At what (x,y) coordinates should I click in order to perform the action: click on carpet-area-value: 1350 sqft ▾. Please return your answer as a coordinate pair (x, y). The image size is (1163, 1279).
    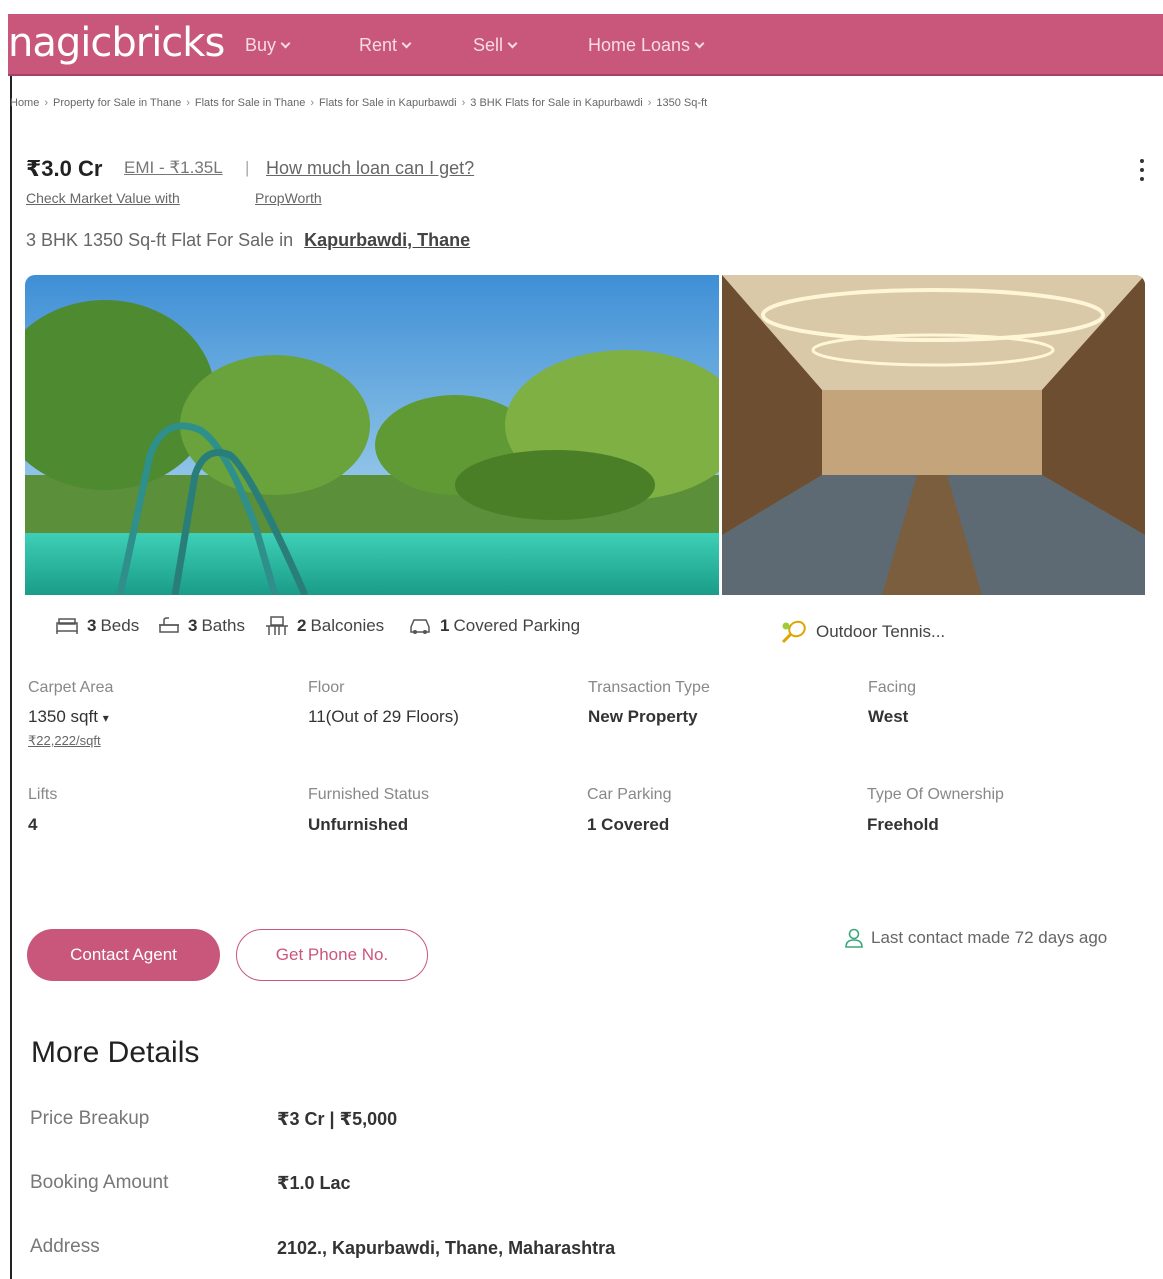
    Looking at the image, I should click on (68, 717).